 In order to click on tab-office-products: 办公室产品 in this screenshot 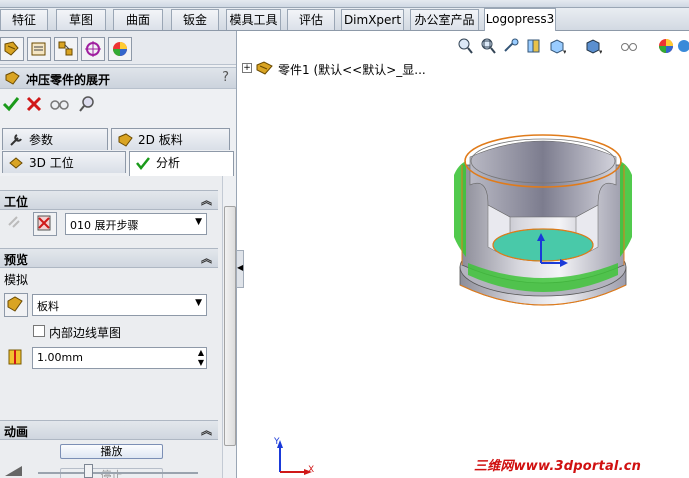, I will do `click(444, 19)`.